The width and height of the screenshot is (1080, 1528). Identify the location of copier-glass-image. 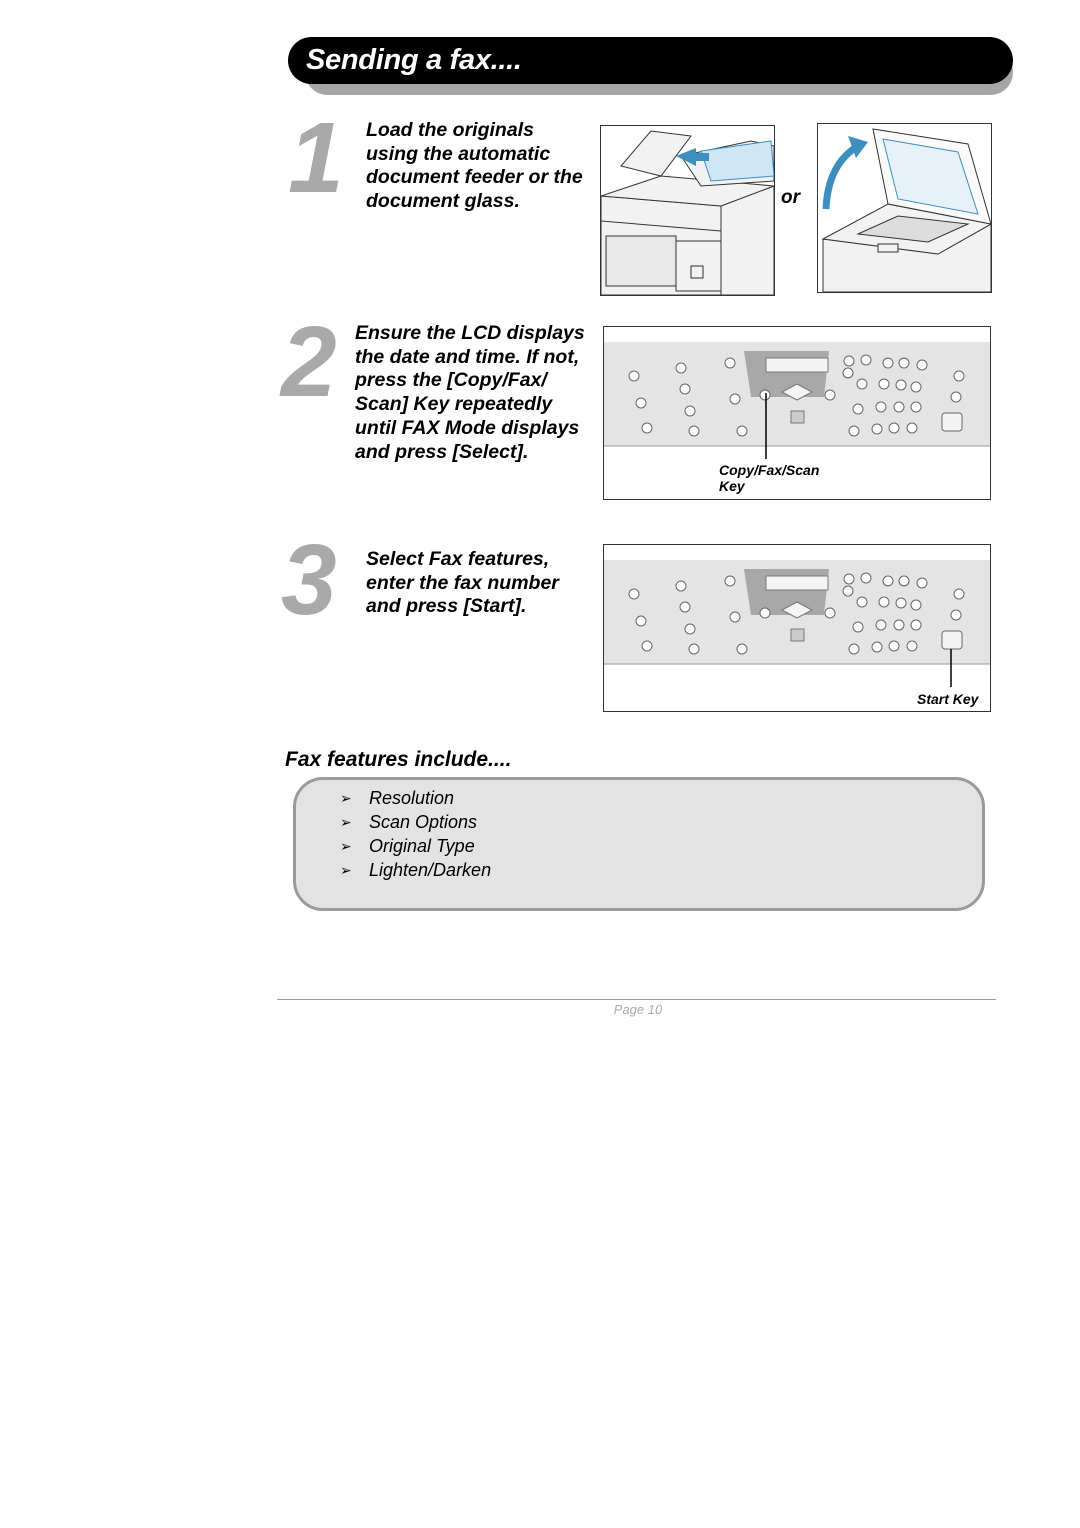
(904, 208).